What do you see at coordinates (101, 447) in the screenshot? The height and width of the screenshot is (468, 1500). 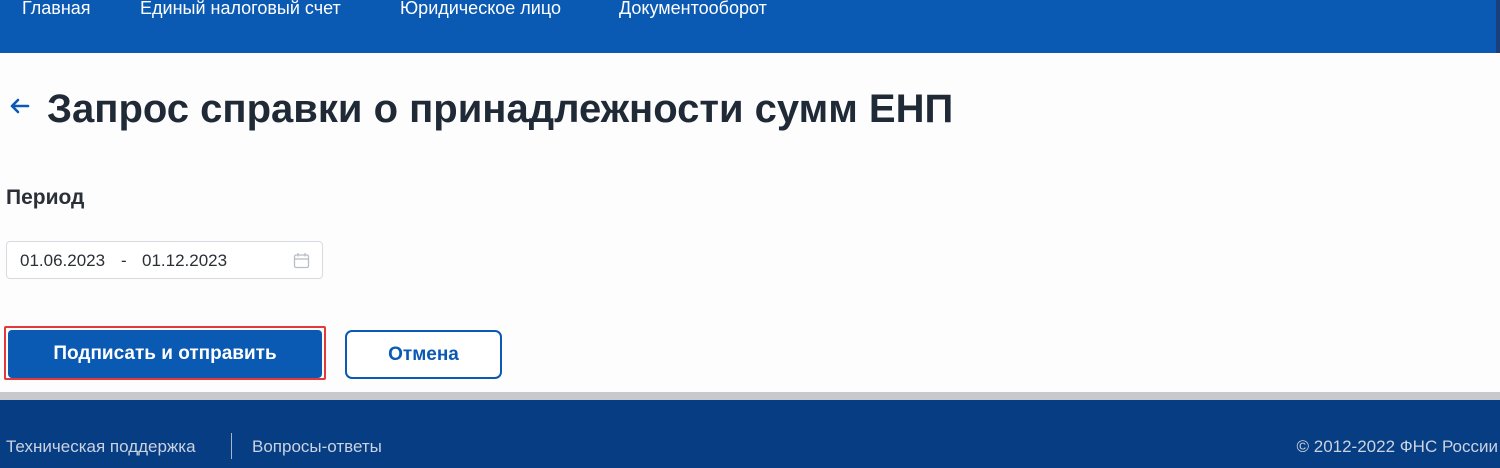 I see `footer-support-link: Техническая поддержка` at bounding box center [101, 447].